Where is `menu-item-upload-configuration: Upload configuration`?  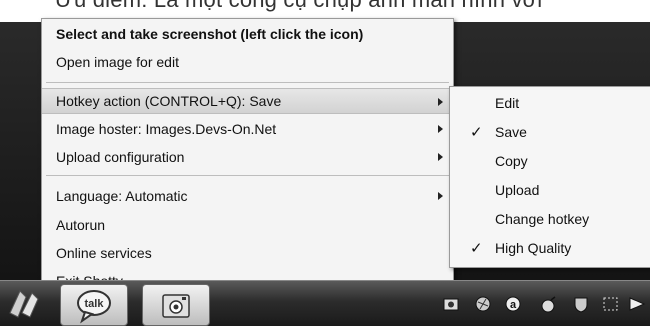 menu-item-upload-configuration: Upload configuration is located at coordinates (247, 157).